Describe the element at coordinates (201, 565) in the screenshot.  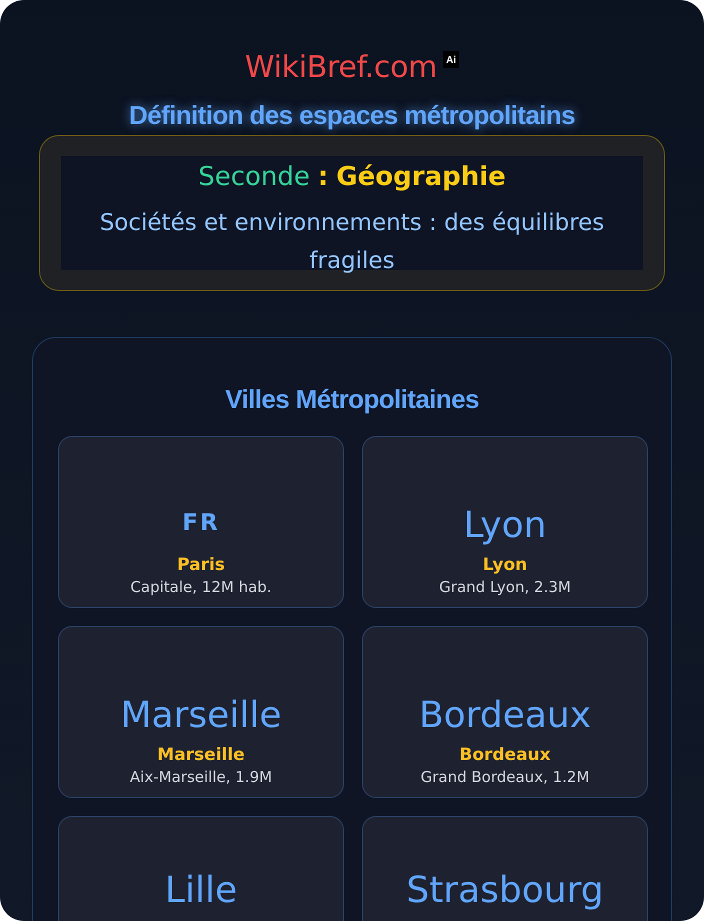
I see `city-name: Paris` at that location.